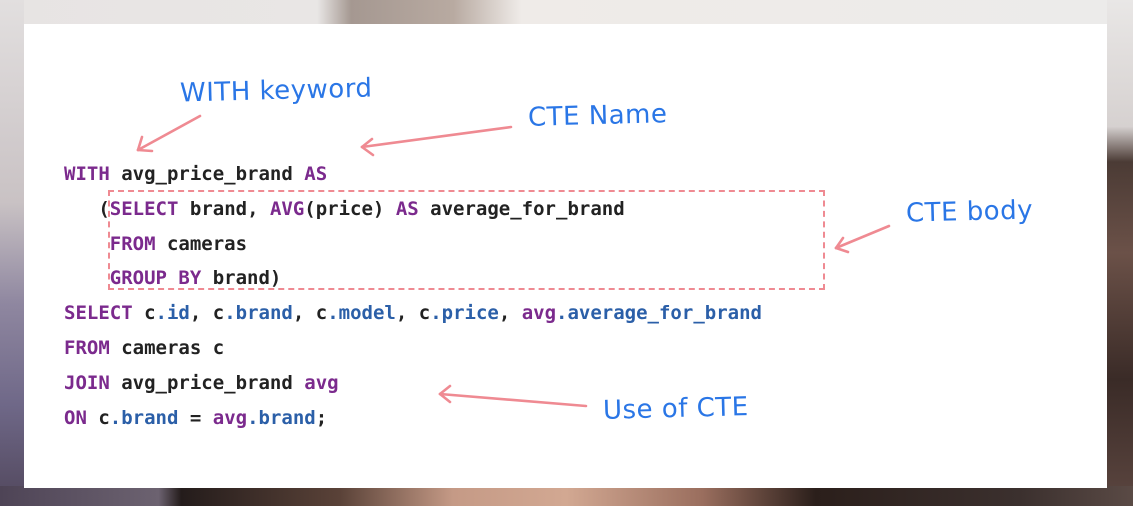 The height and width of the screenshot is (506, 1133). I want to click on arrow-cte-body, so click(862, 239).